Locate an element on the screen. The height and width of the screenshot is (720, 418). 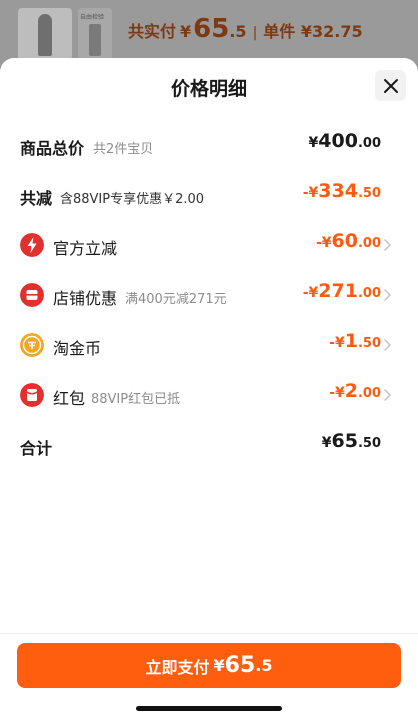
row-amount: ¥65.50 is located at coordinates (351, 441).